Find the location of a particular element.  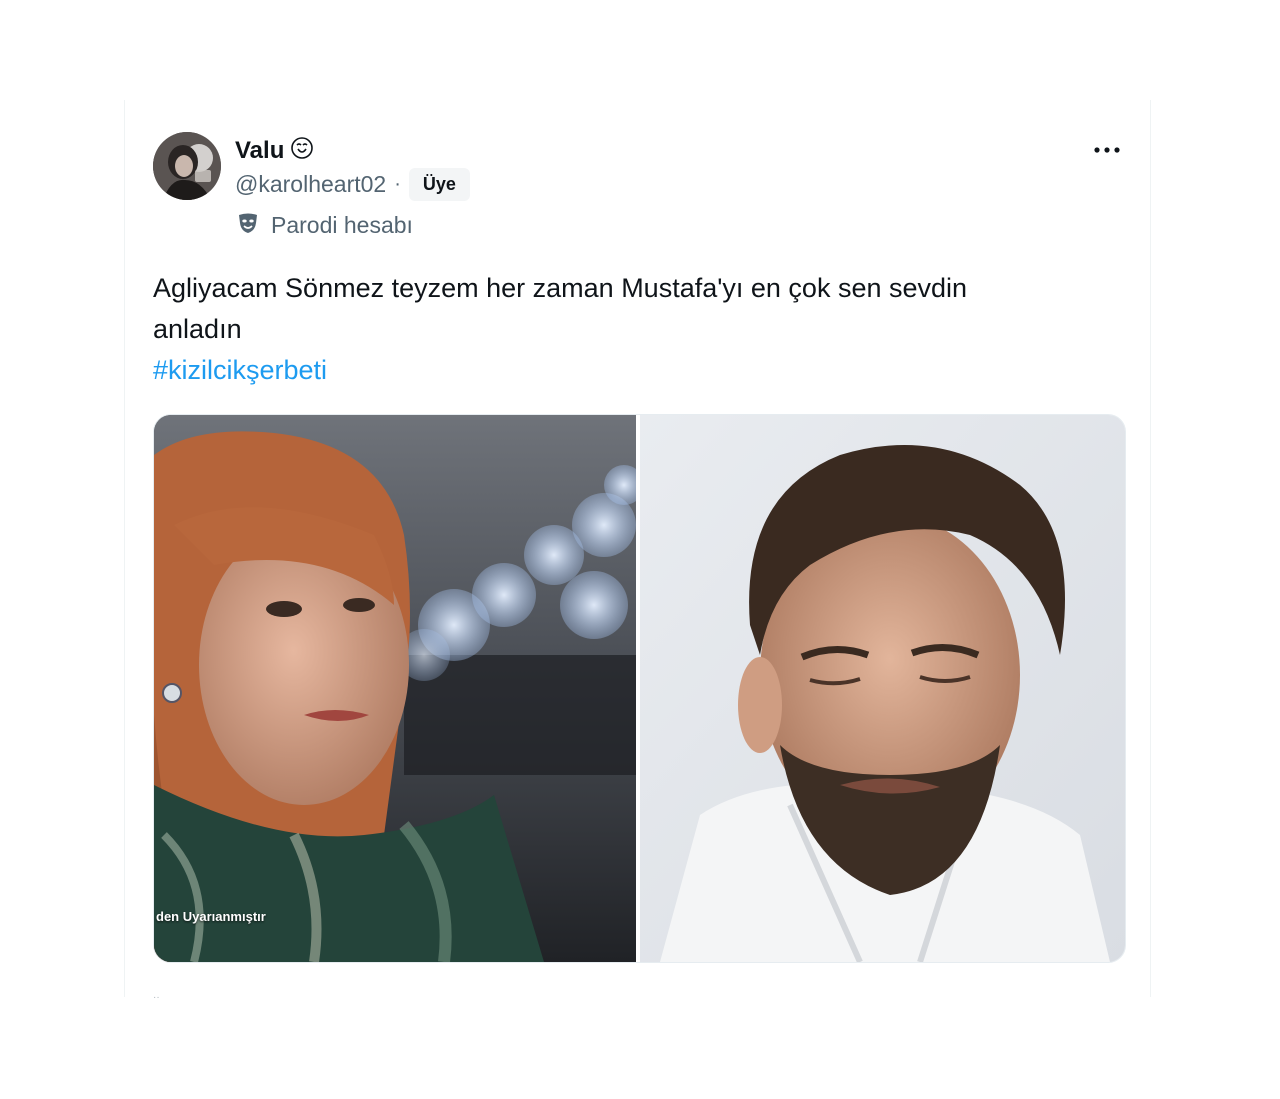

truncated-footer: ·· is located at coordinates (156, 997).